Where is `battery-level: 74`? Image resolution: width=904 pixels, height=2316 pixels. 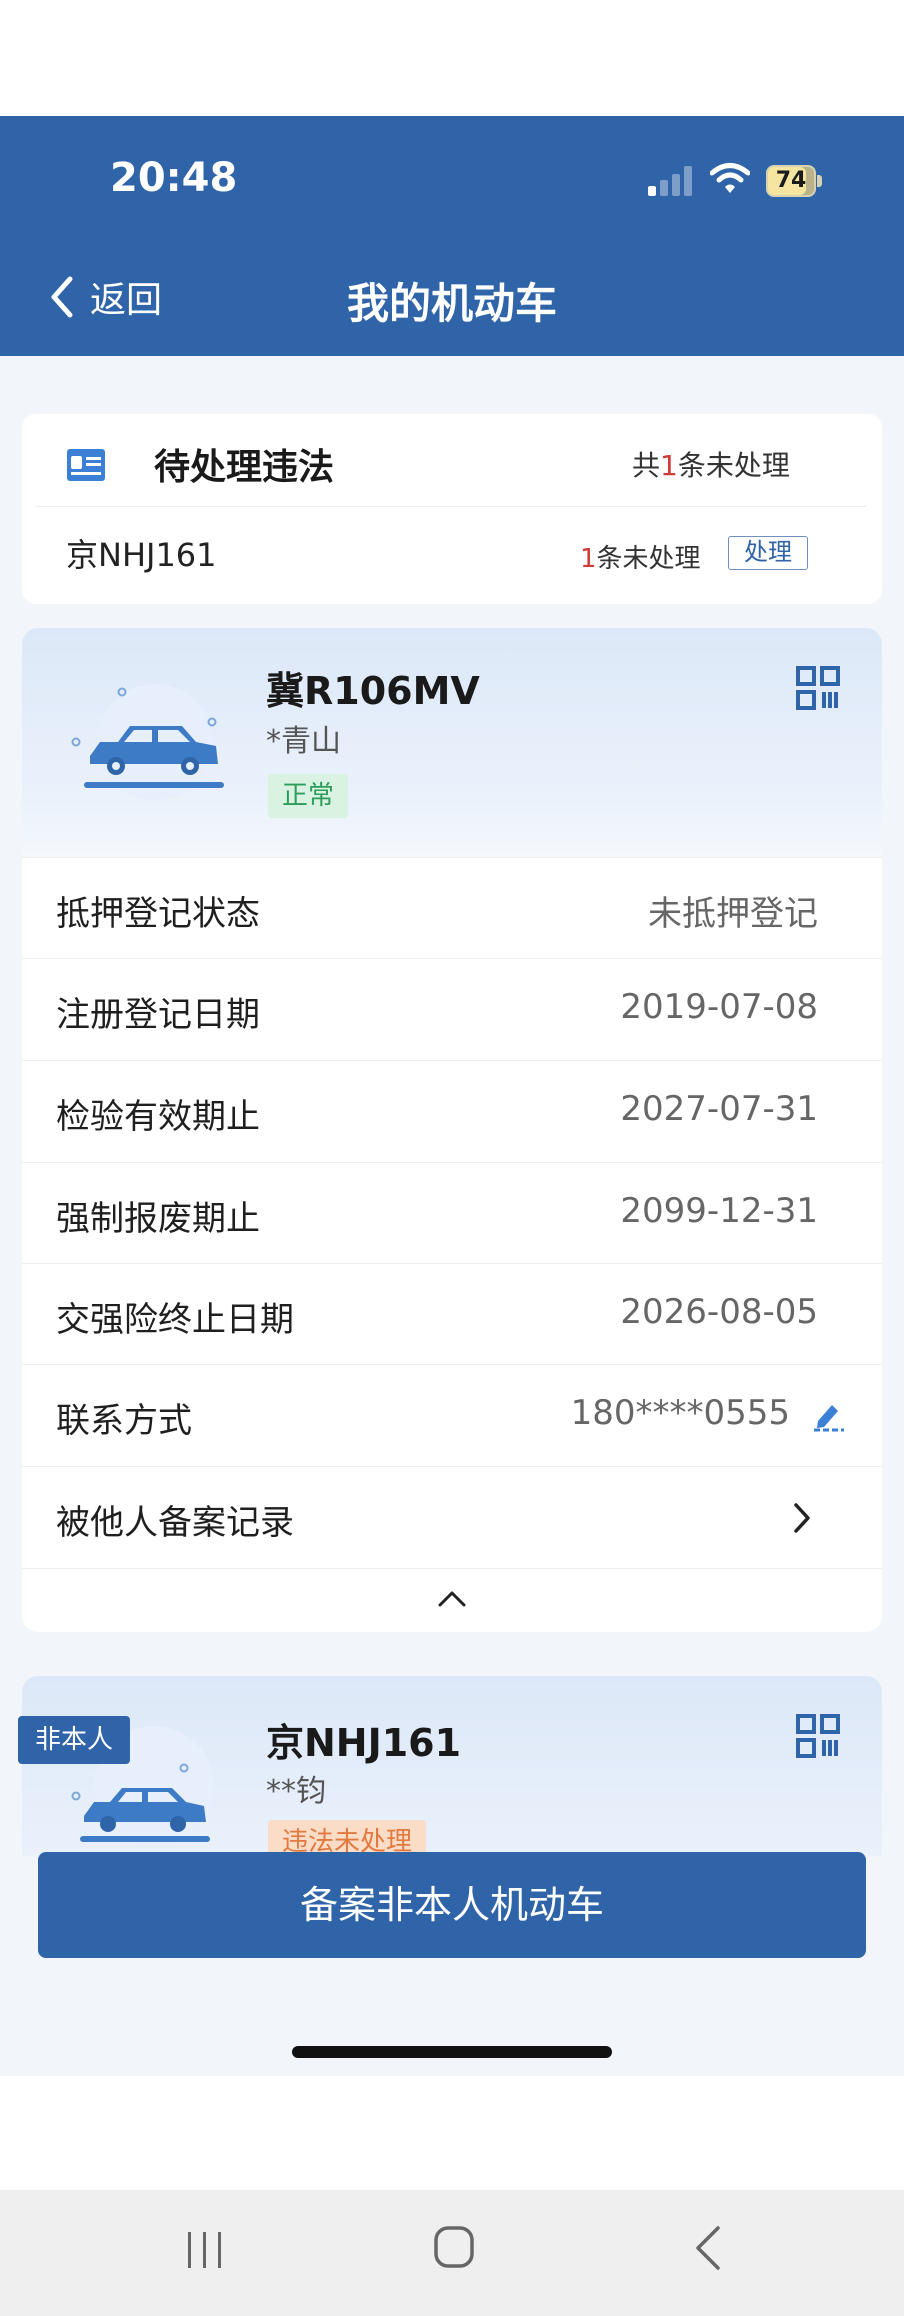
battery-level: 74 is located at coordinates (791, 180).